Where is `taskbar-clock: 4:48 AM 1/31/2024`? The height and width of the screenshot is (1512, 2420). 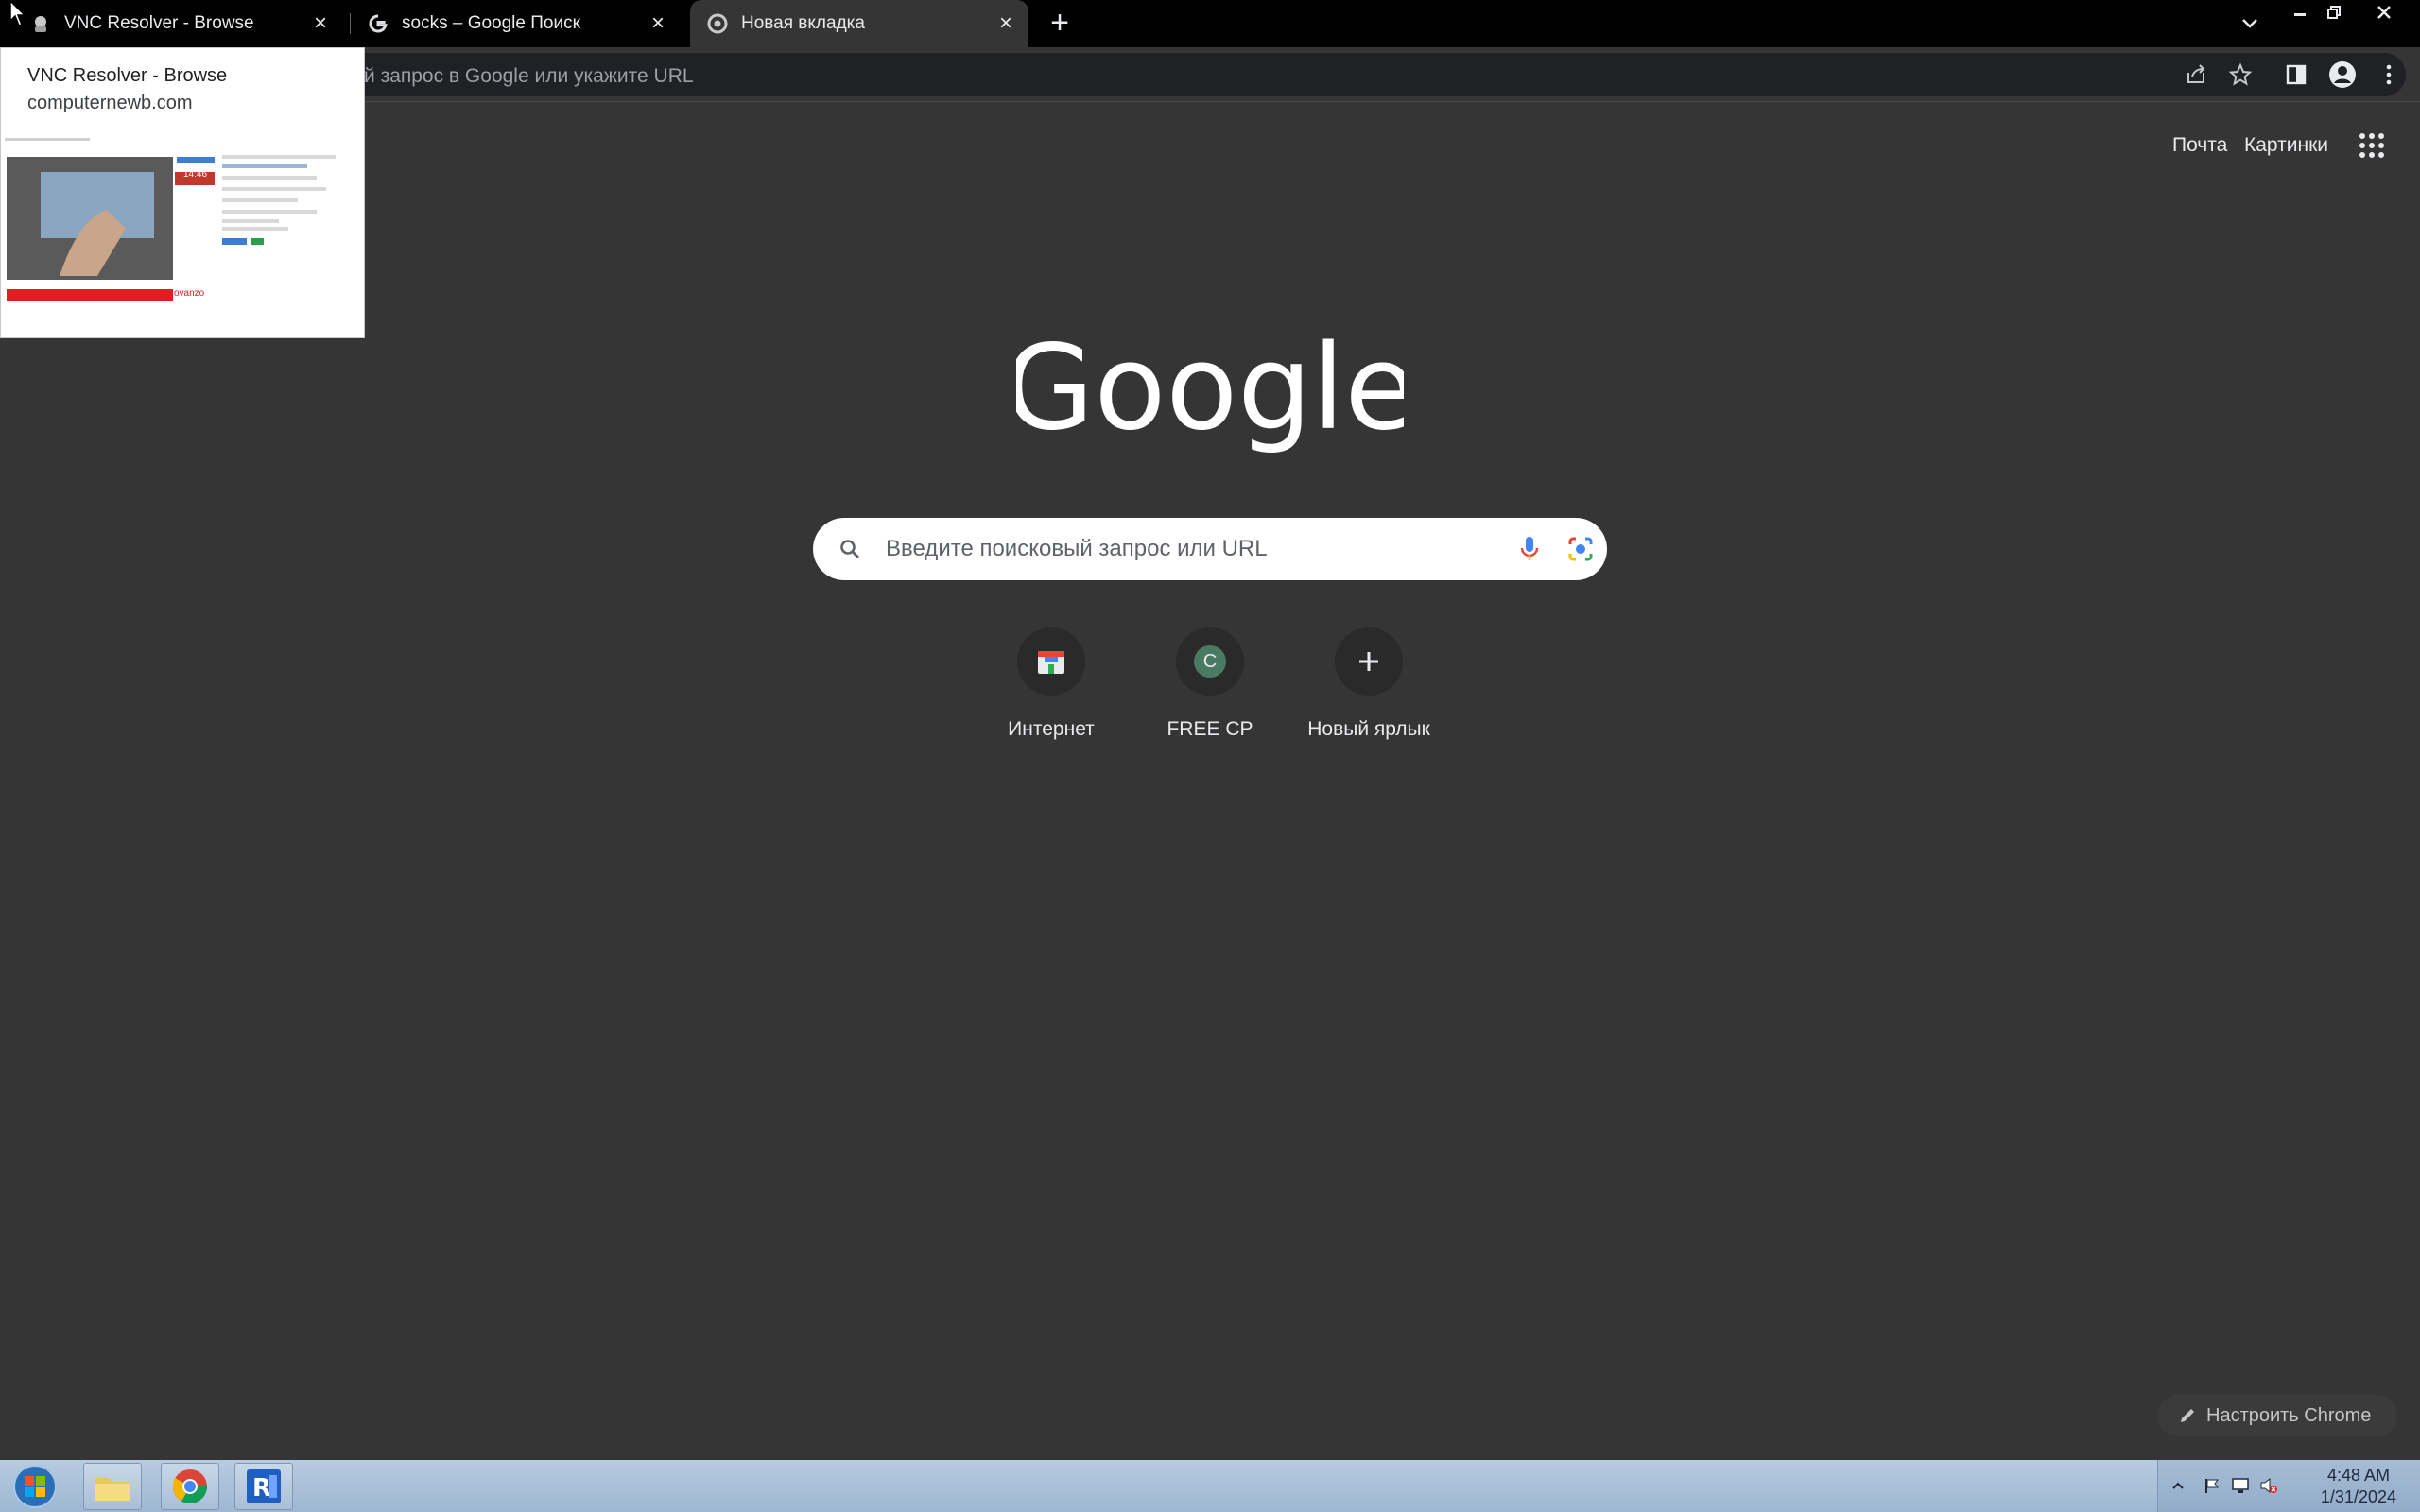 taskbar-clock: 4:48 AM 1/31/2024 is located at coordinates (2359, 1486).